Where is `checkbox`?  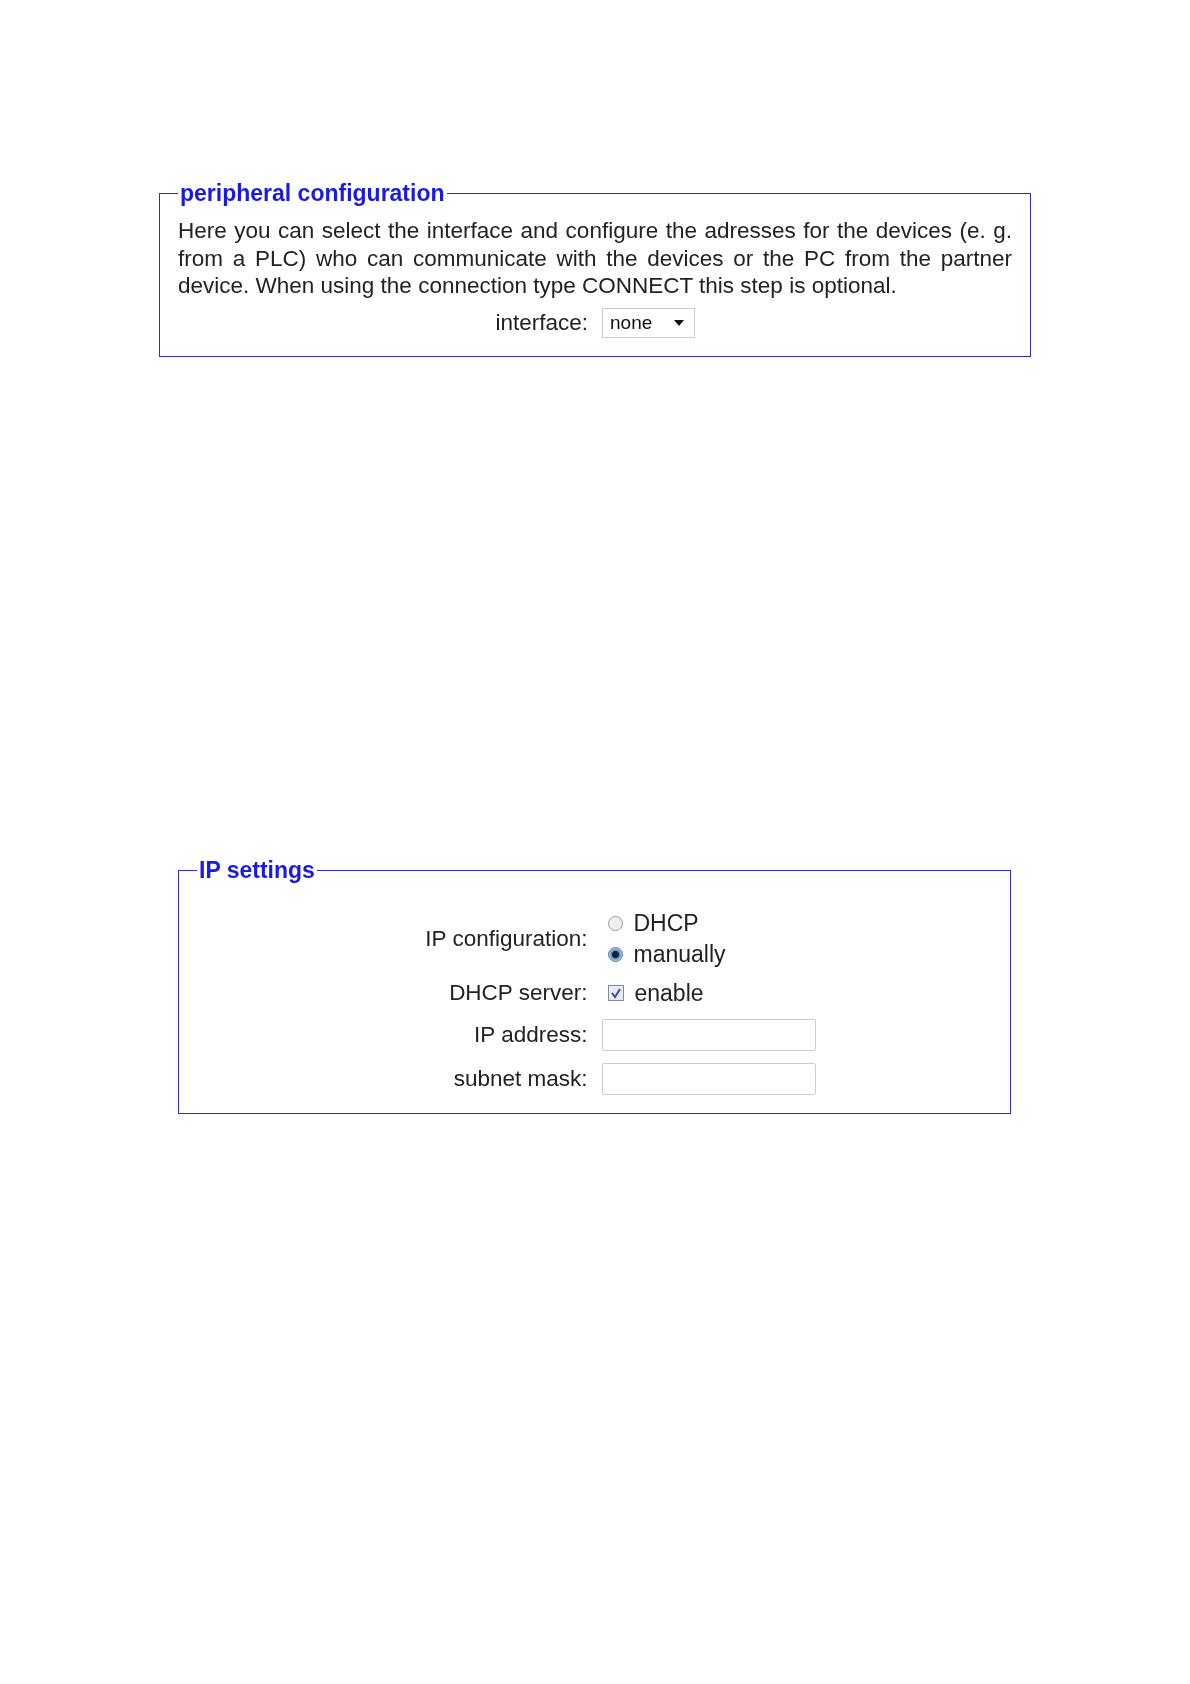 checkbox is located at coordinates (615, 993).